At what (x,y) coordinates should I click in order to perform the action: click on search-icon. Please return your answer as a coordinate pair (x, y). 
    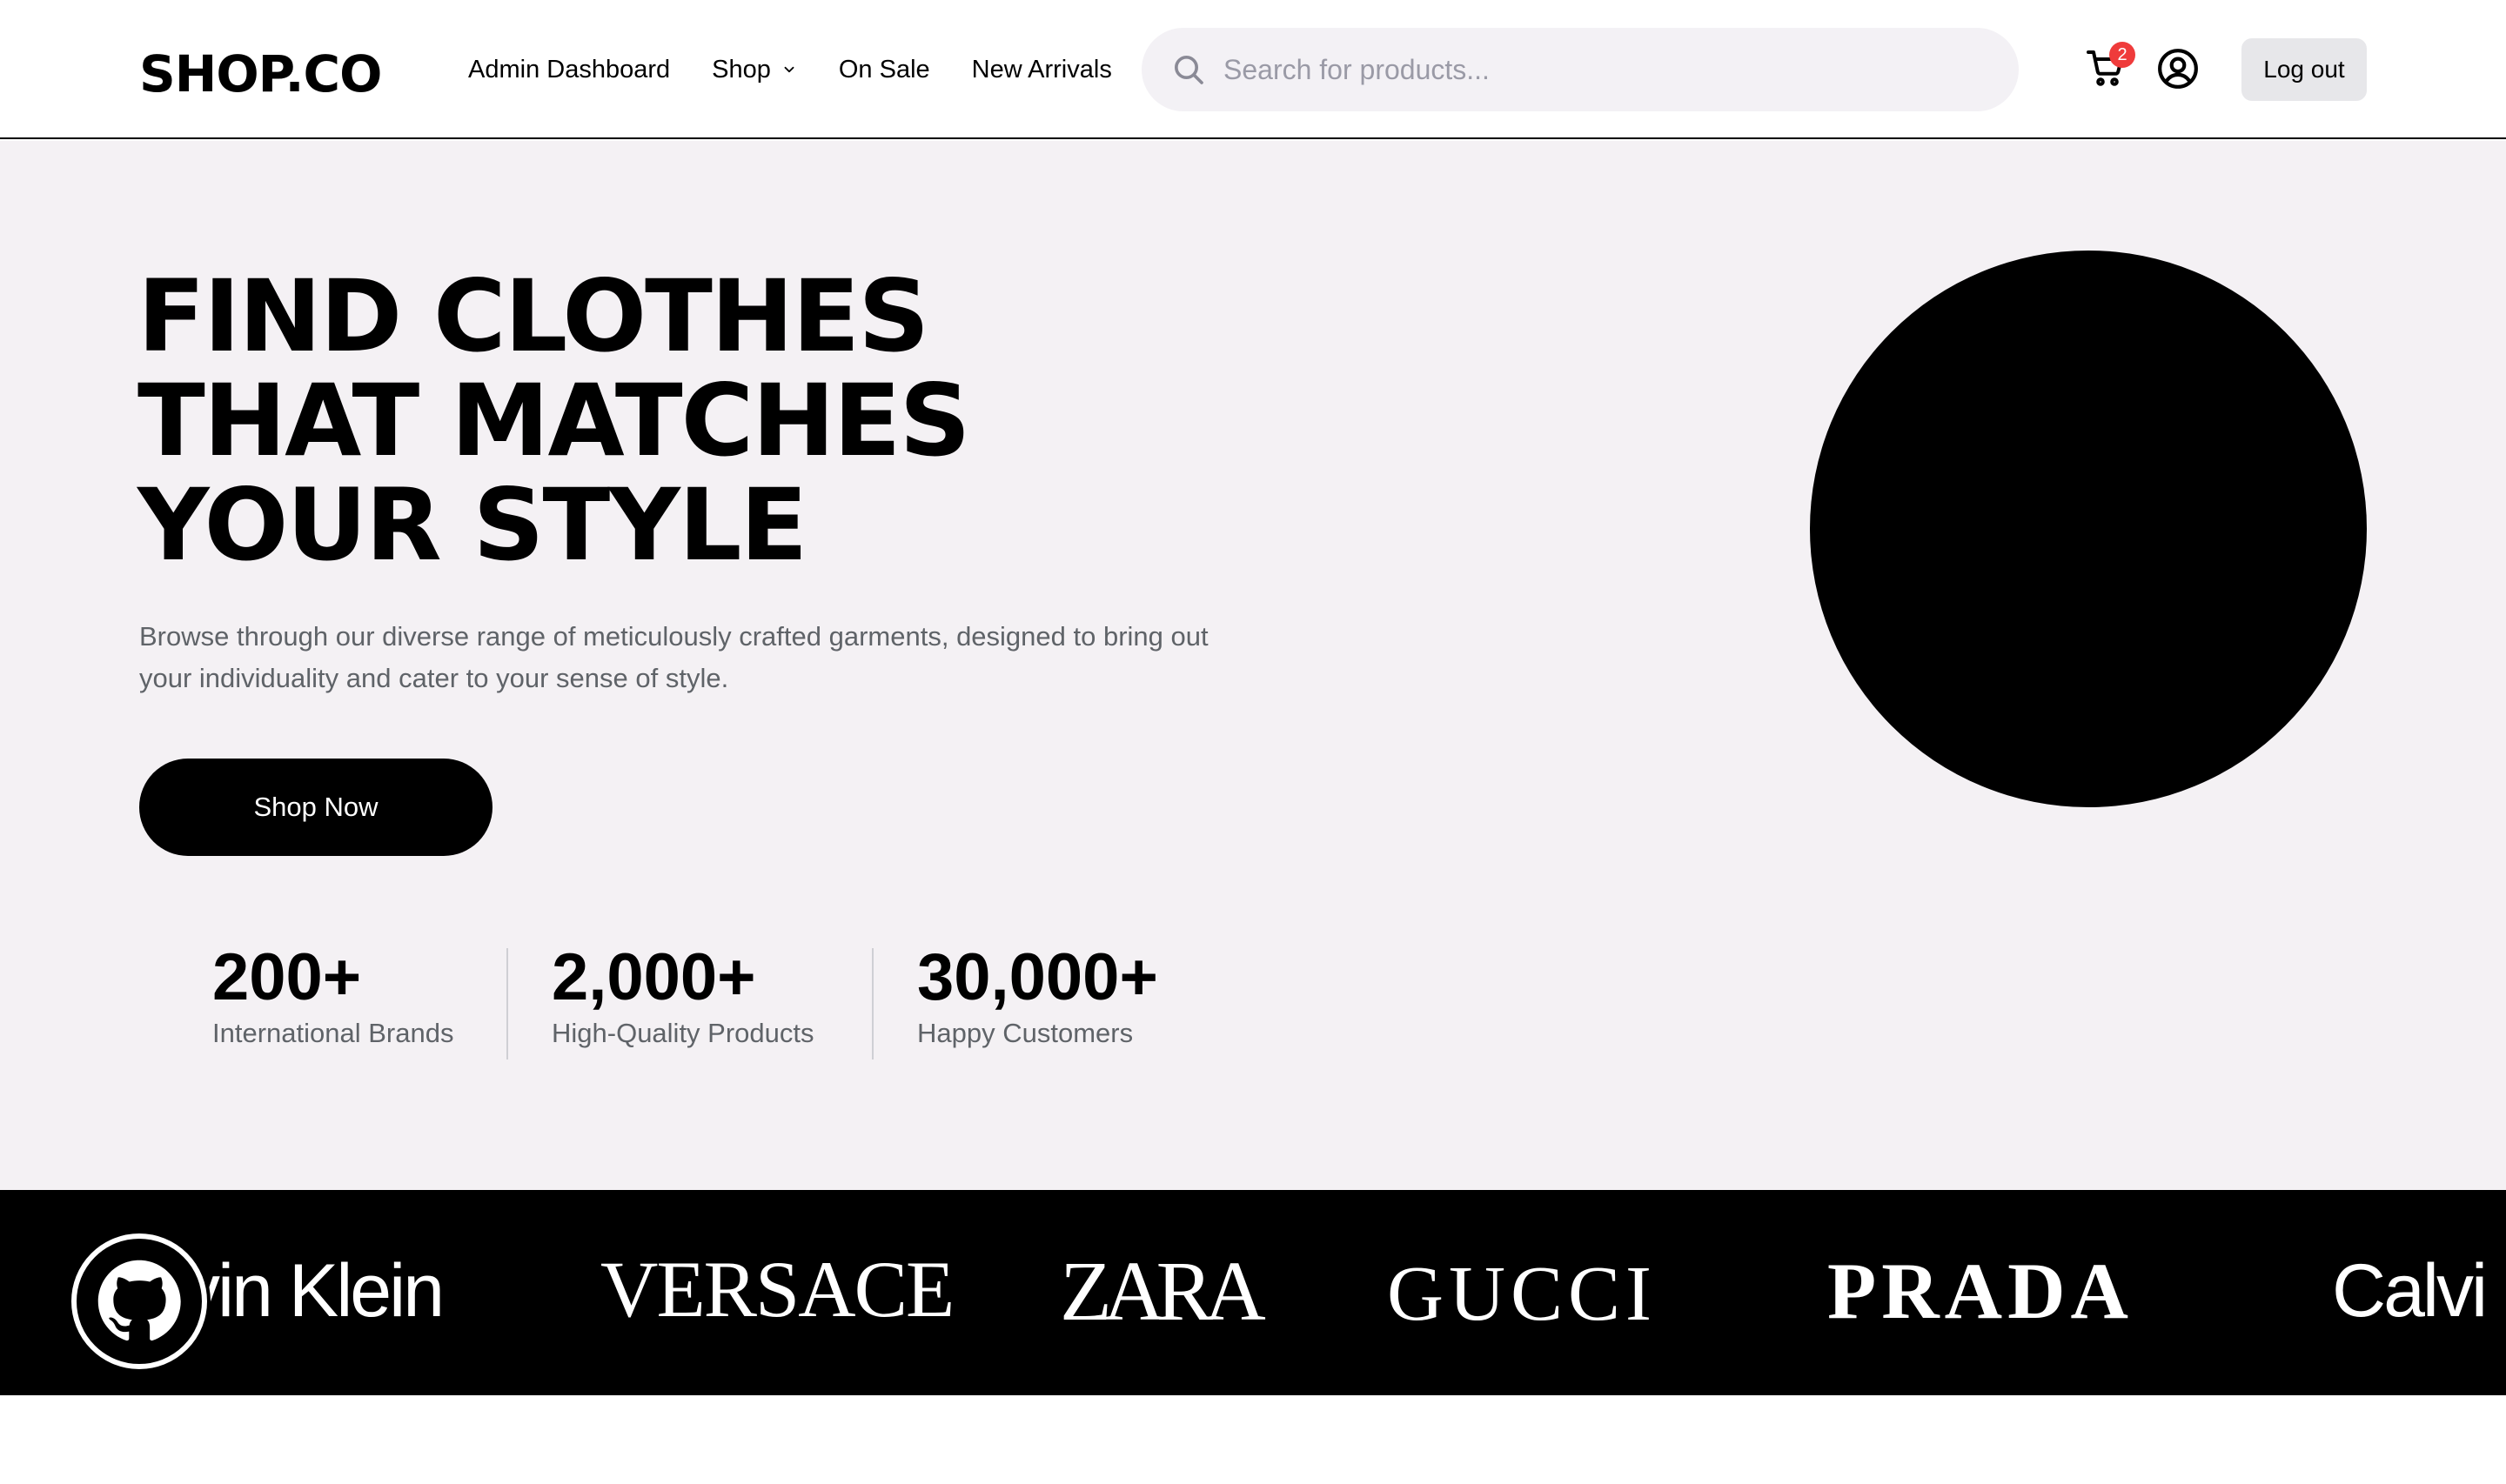
    Looking at the image, I should click on (1189, 70).